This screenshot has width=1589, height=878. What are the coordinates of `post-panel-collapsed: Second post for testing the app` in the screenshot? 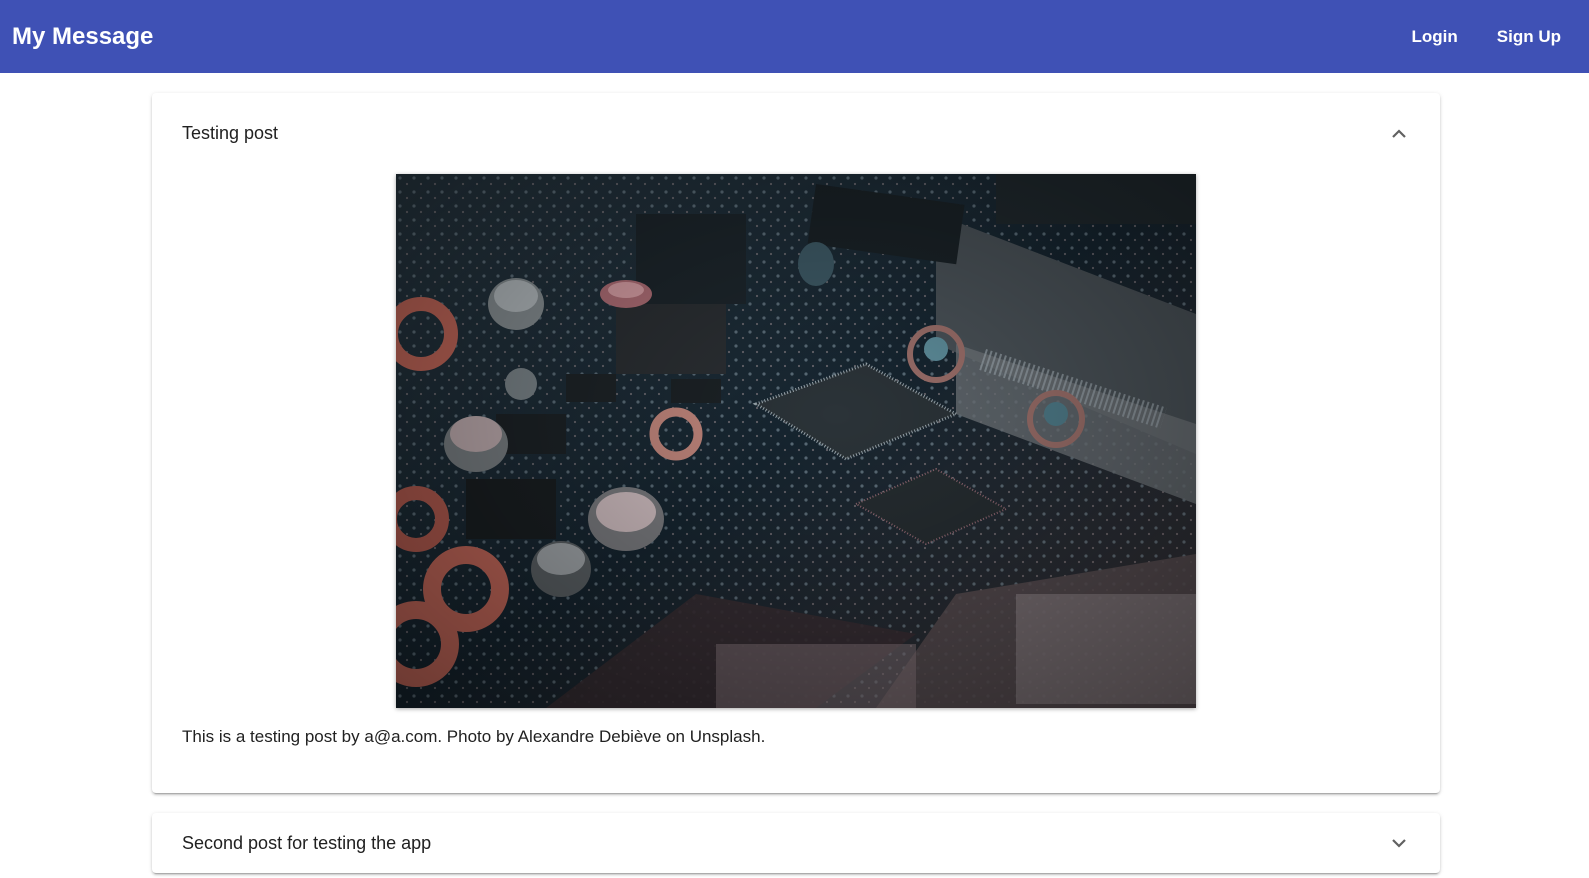 It's located at (796, 843).